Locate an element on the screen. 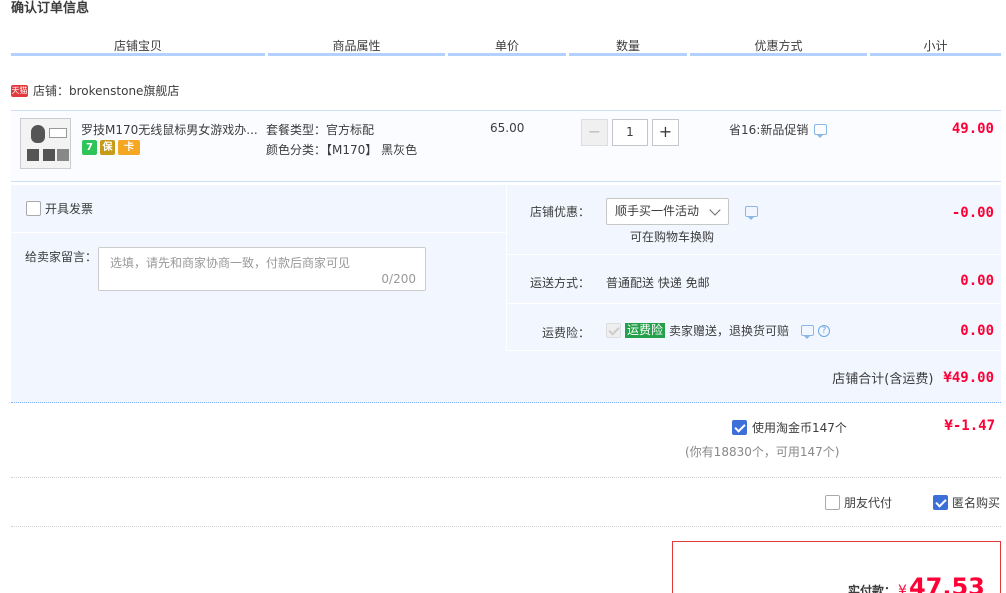  shop-row: 天猫 店铺：brokenstone旗舰店 is located at coordinates (95, 90).